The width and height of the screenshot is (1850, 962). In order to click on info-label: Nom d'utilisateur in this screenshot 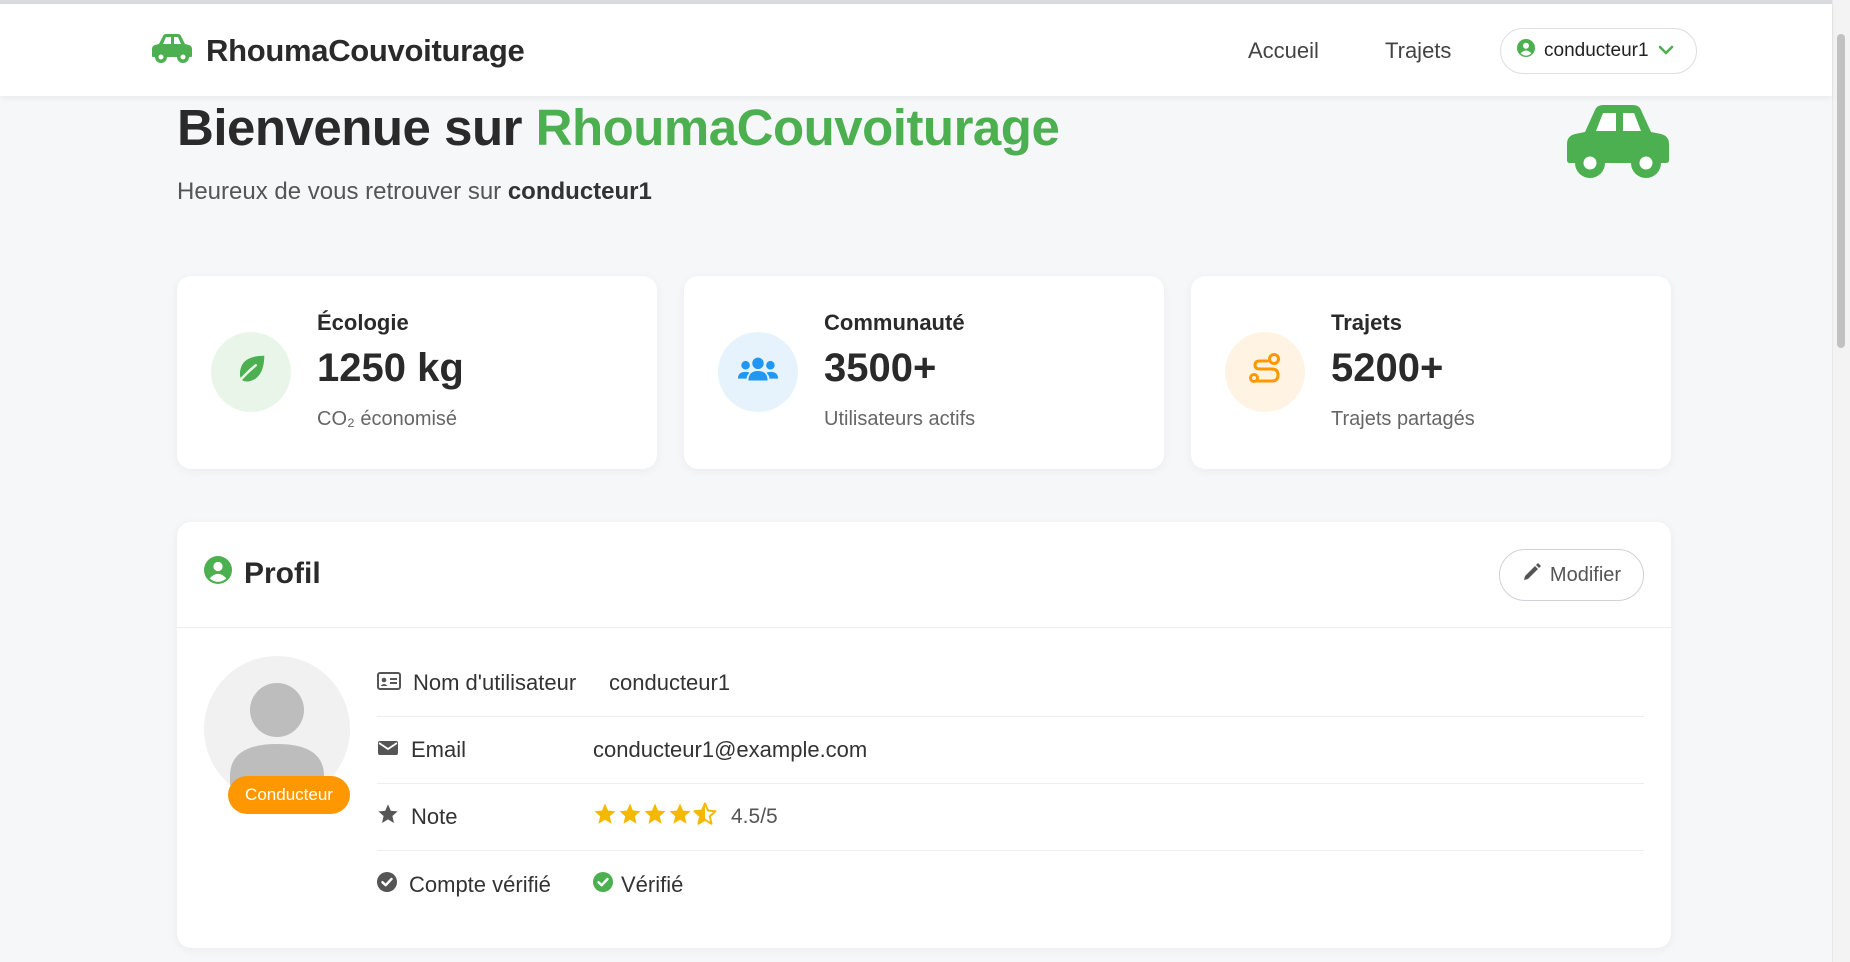, I will do `click(476, 683)`.